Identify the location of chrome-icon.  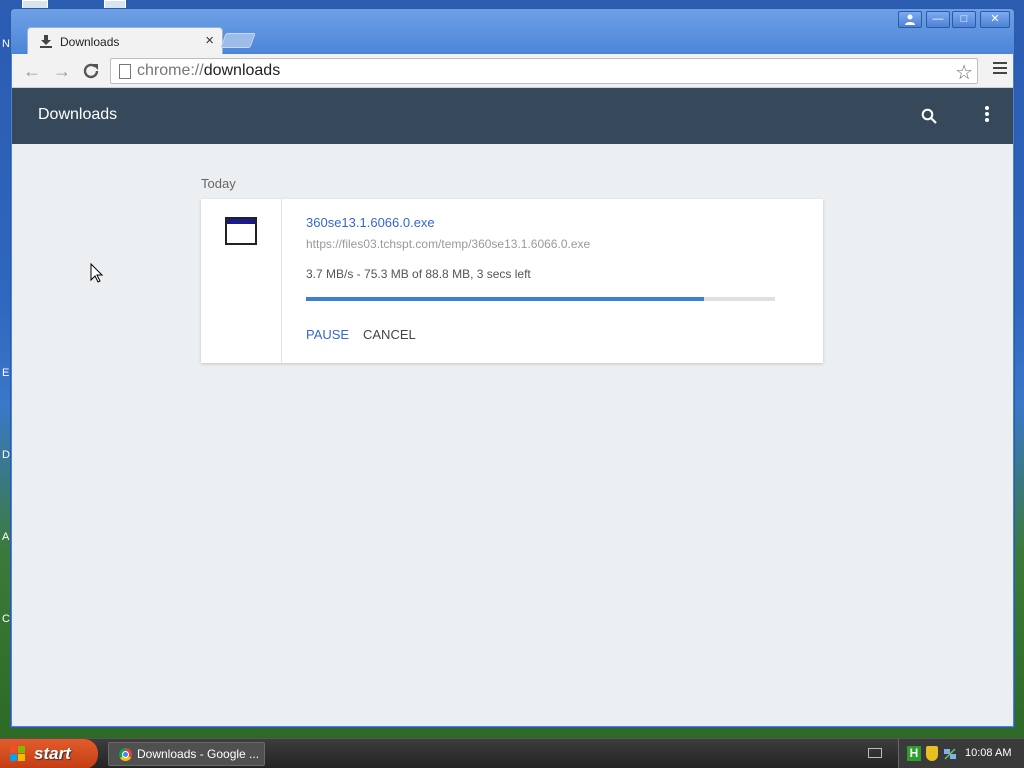
(125, 754).